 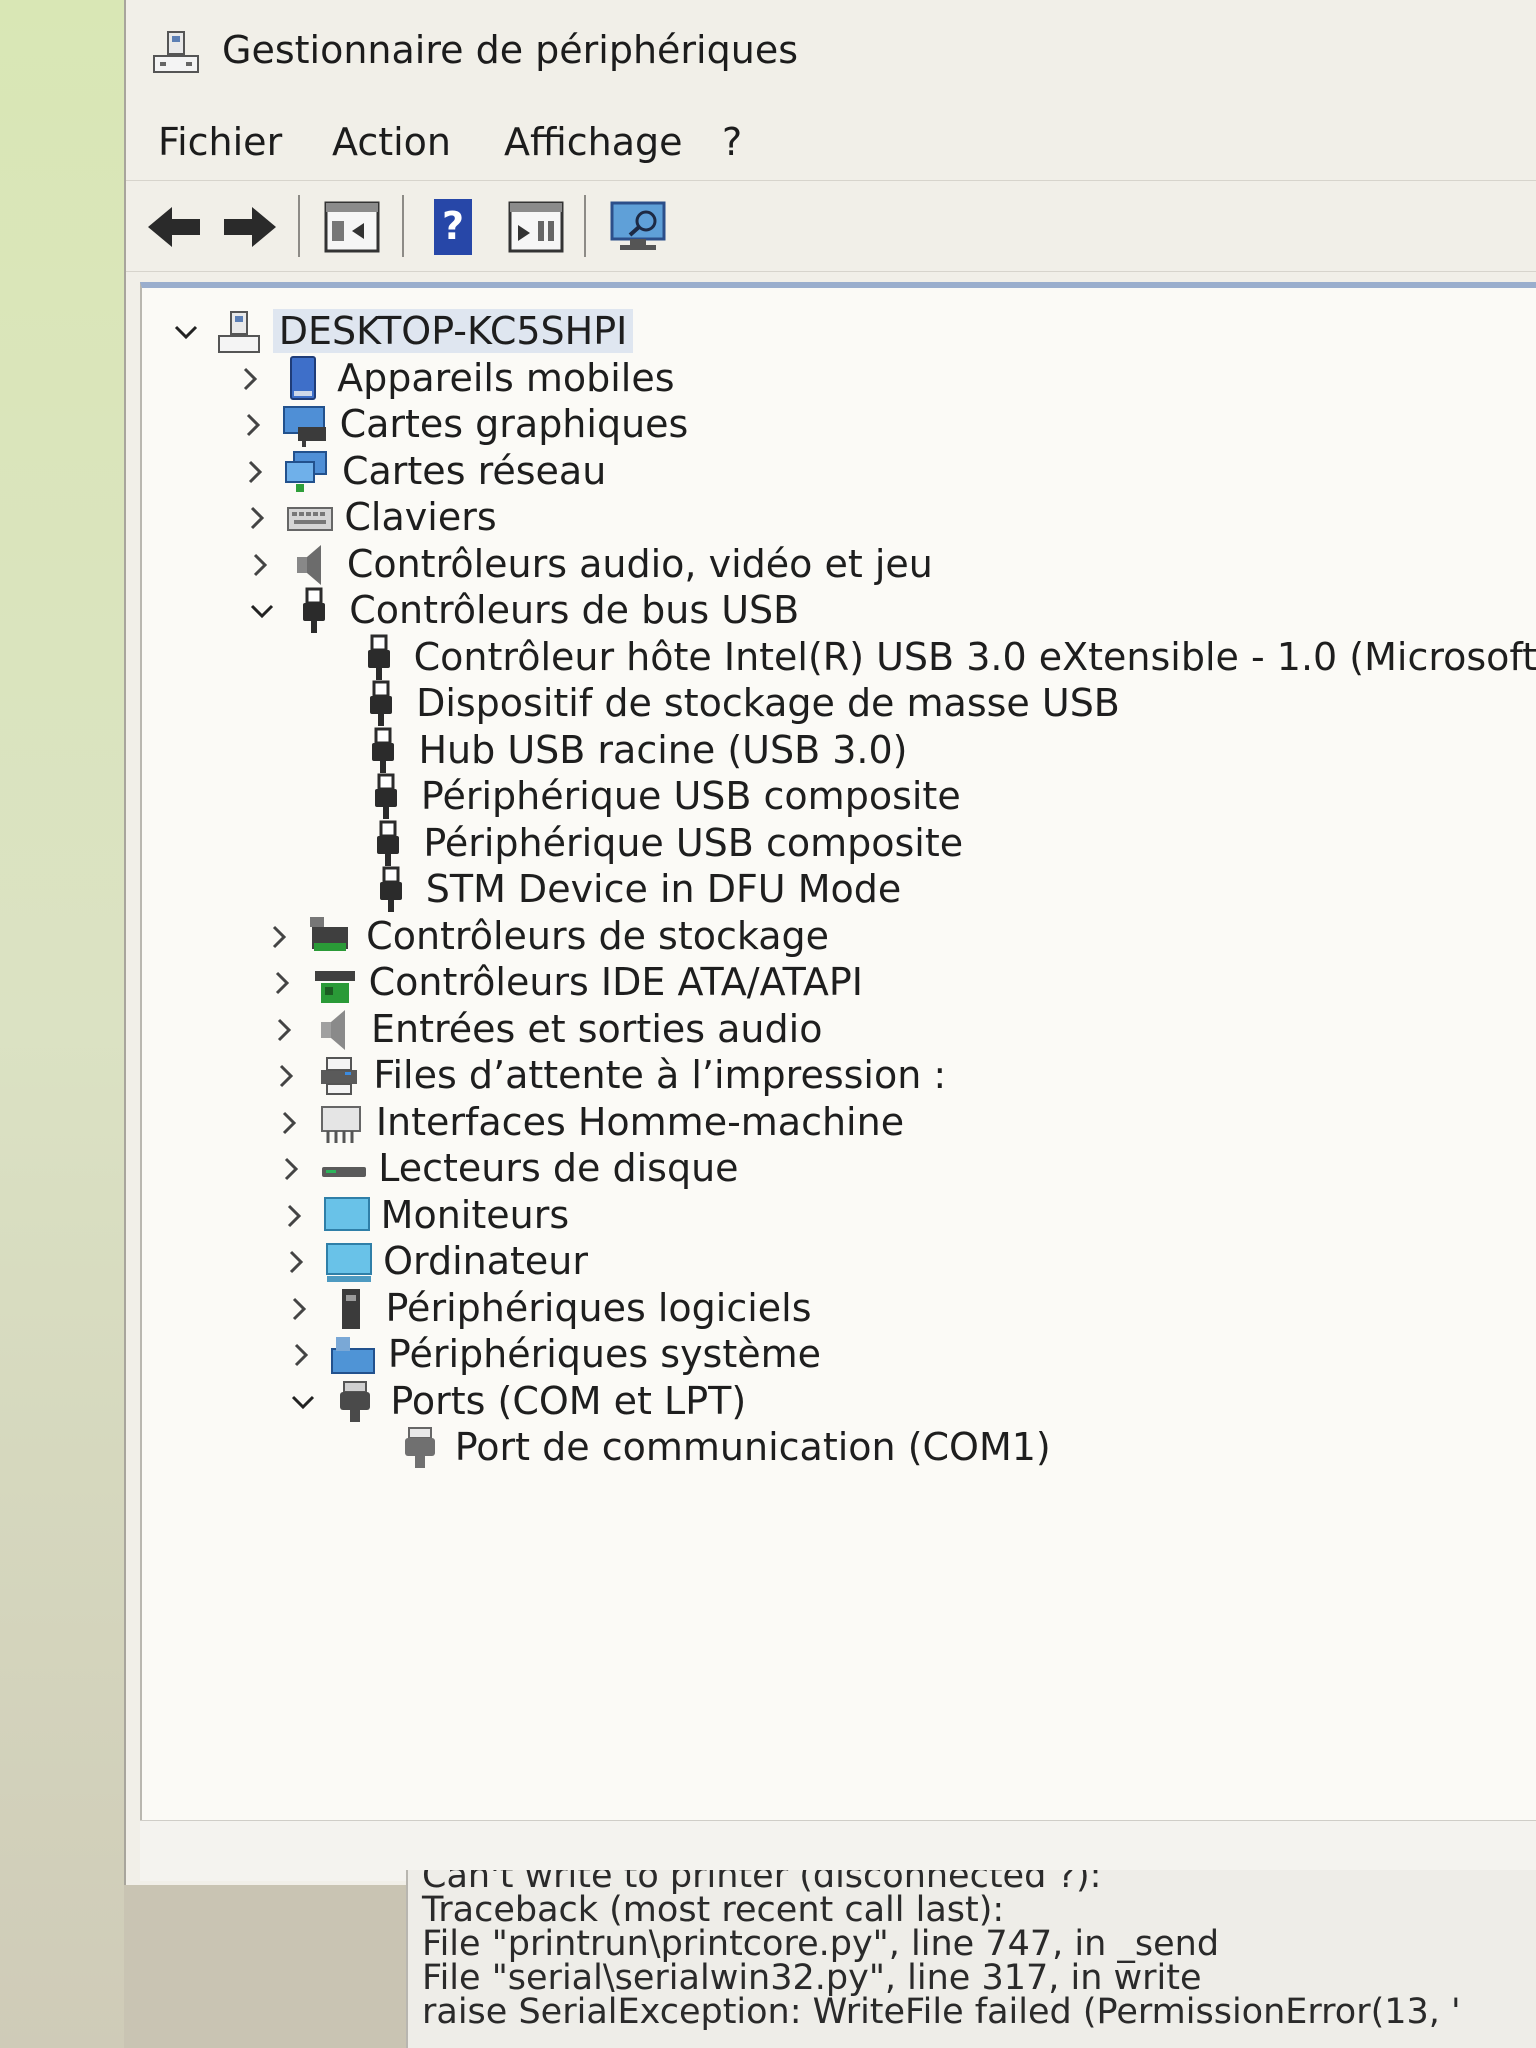 What do you see at coordinates (615, 982) in the screenshot?
I see `tree-item-label: Contrôleurs IDE ATA/ATAPI` at bounding box center [615, 982].